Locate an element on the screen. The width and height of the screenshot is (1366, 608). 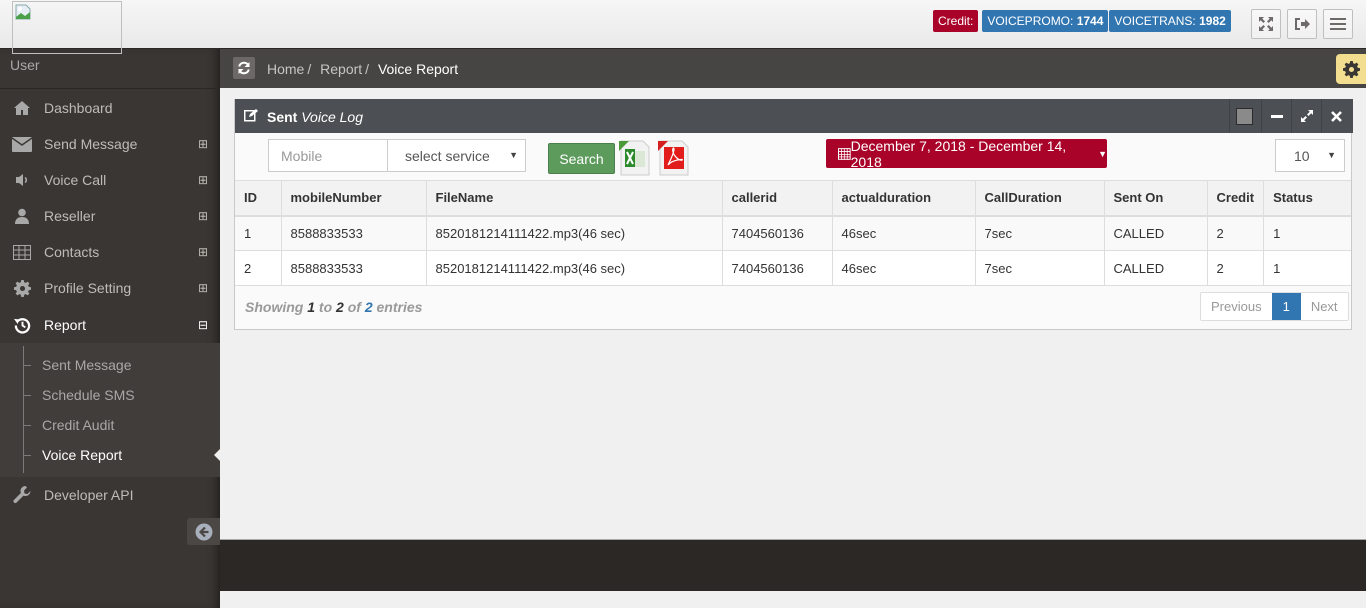
breadcrumb-current: Voice Report is located at coordinates (418, 69).